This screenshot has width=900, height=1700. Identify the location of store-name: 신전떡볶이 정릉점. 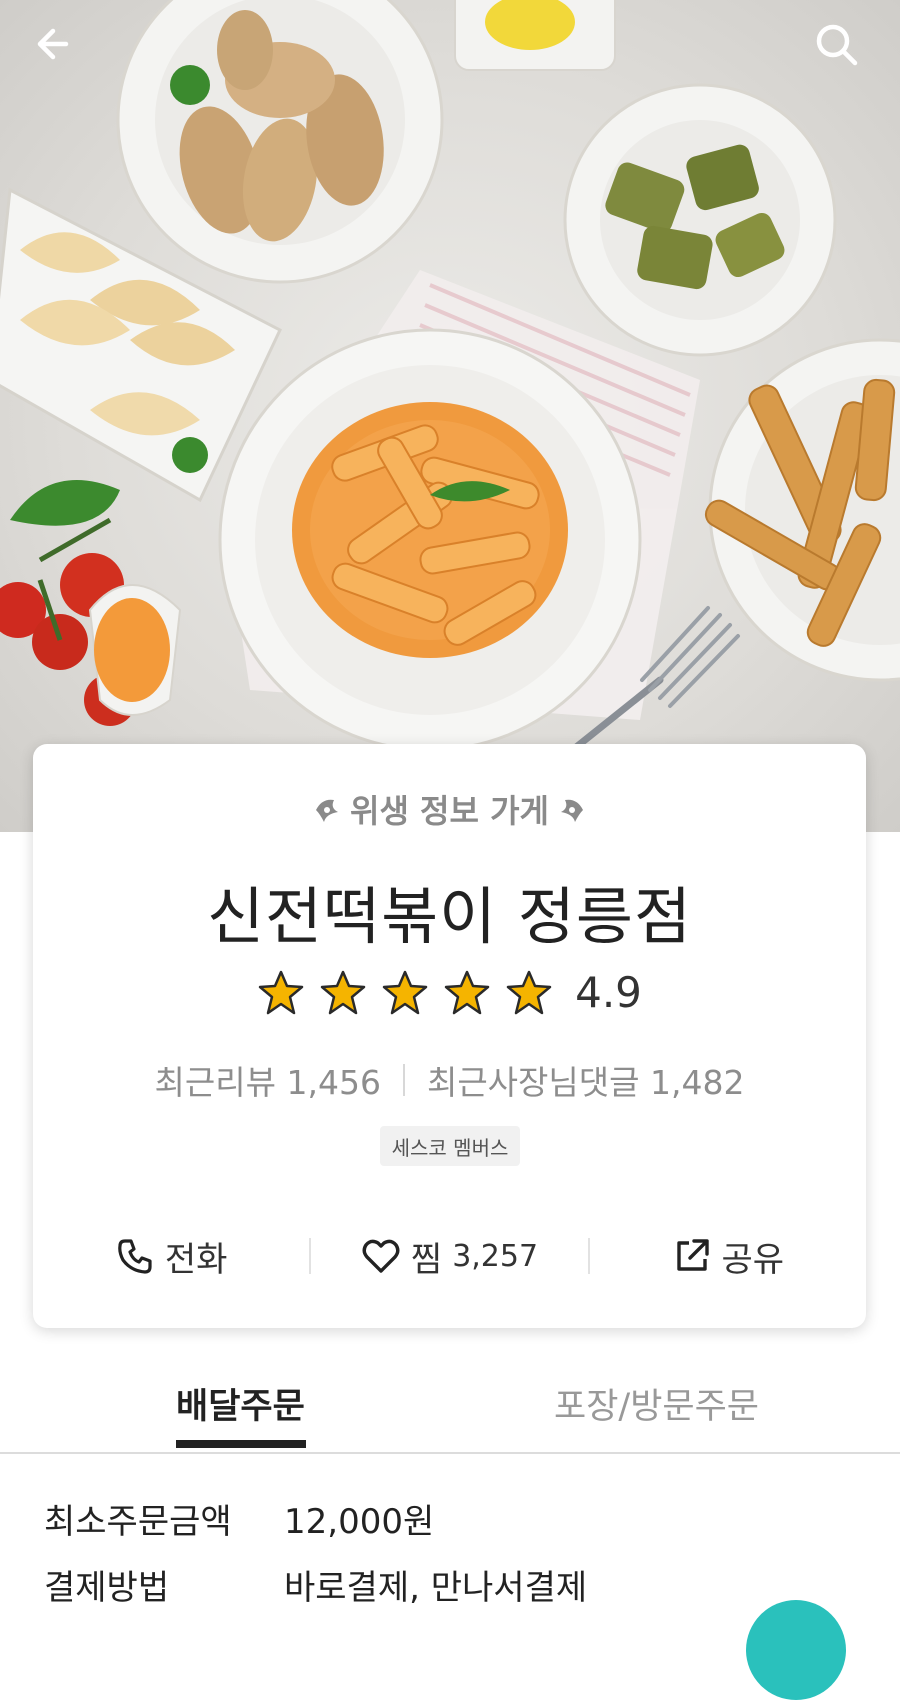
(449, 916).